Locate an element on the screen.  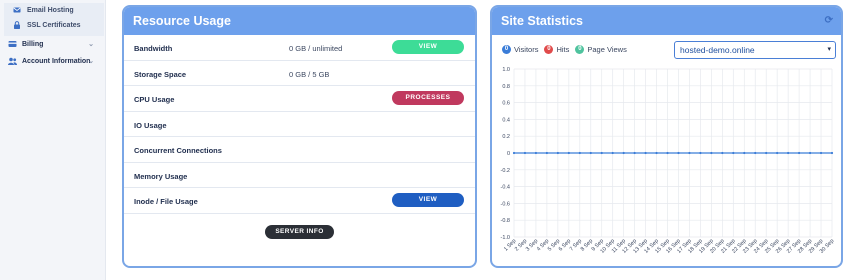
sidebar-subitem-label: Email Hosting is located at coordinates (50, 10).